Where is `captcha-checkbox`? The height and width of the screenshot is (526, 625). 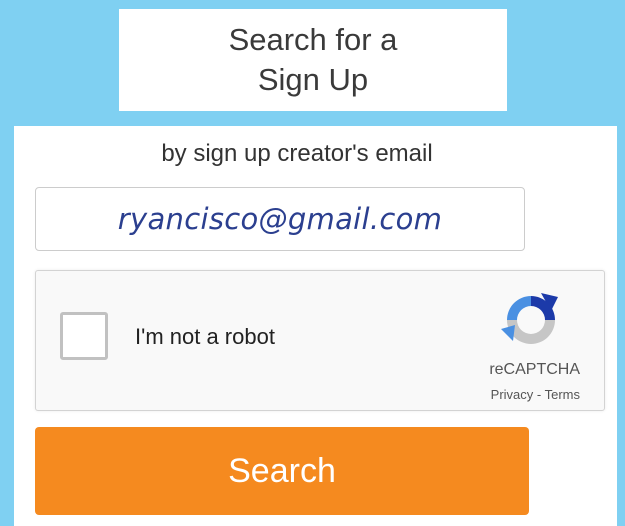 captcha-checkbox is located at coordinates (84, 336).